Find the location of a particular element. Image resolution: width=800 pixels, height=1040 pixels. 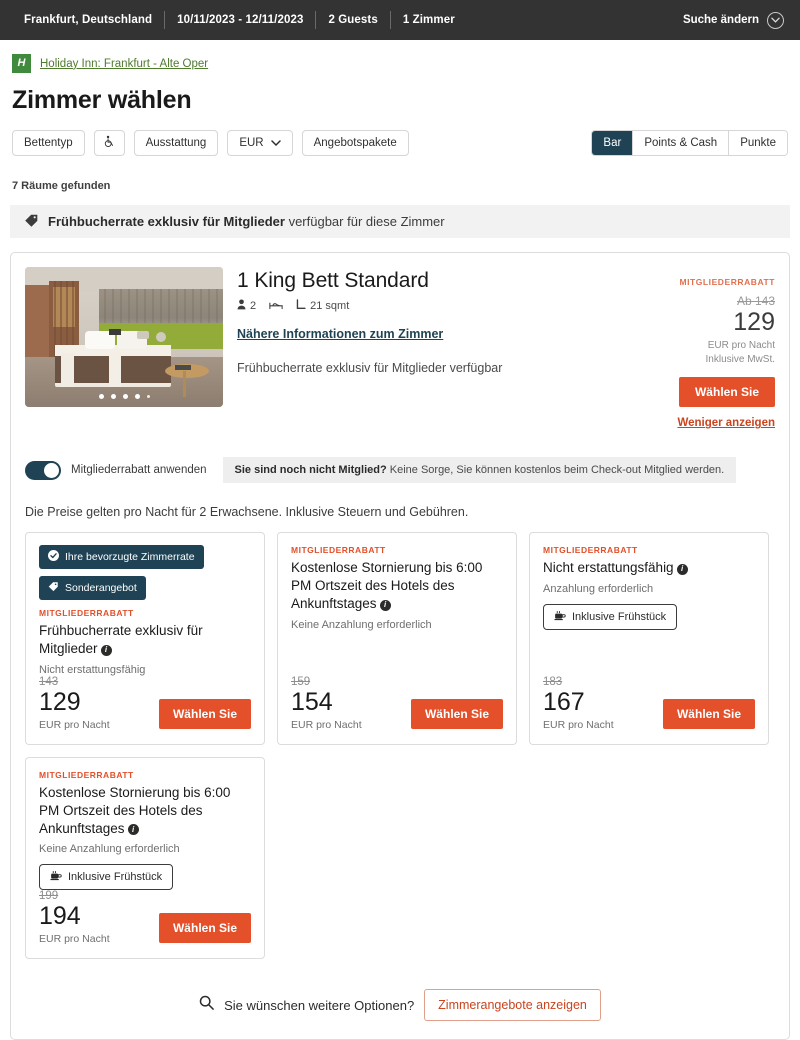

more-options-text: Sie wünschen weitere Optionen? is located at coordinates (319, 1005).